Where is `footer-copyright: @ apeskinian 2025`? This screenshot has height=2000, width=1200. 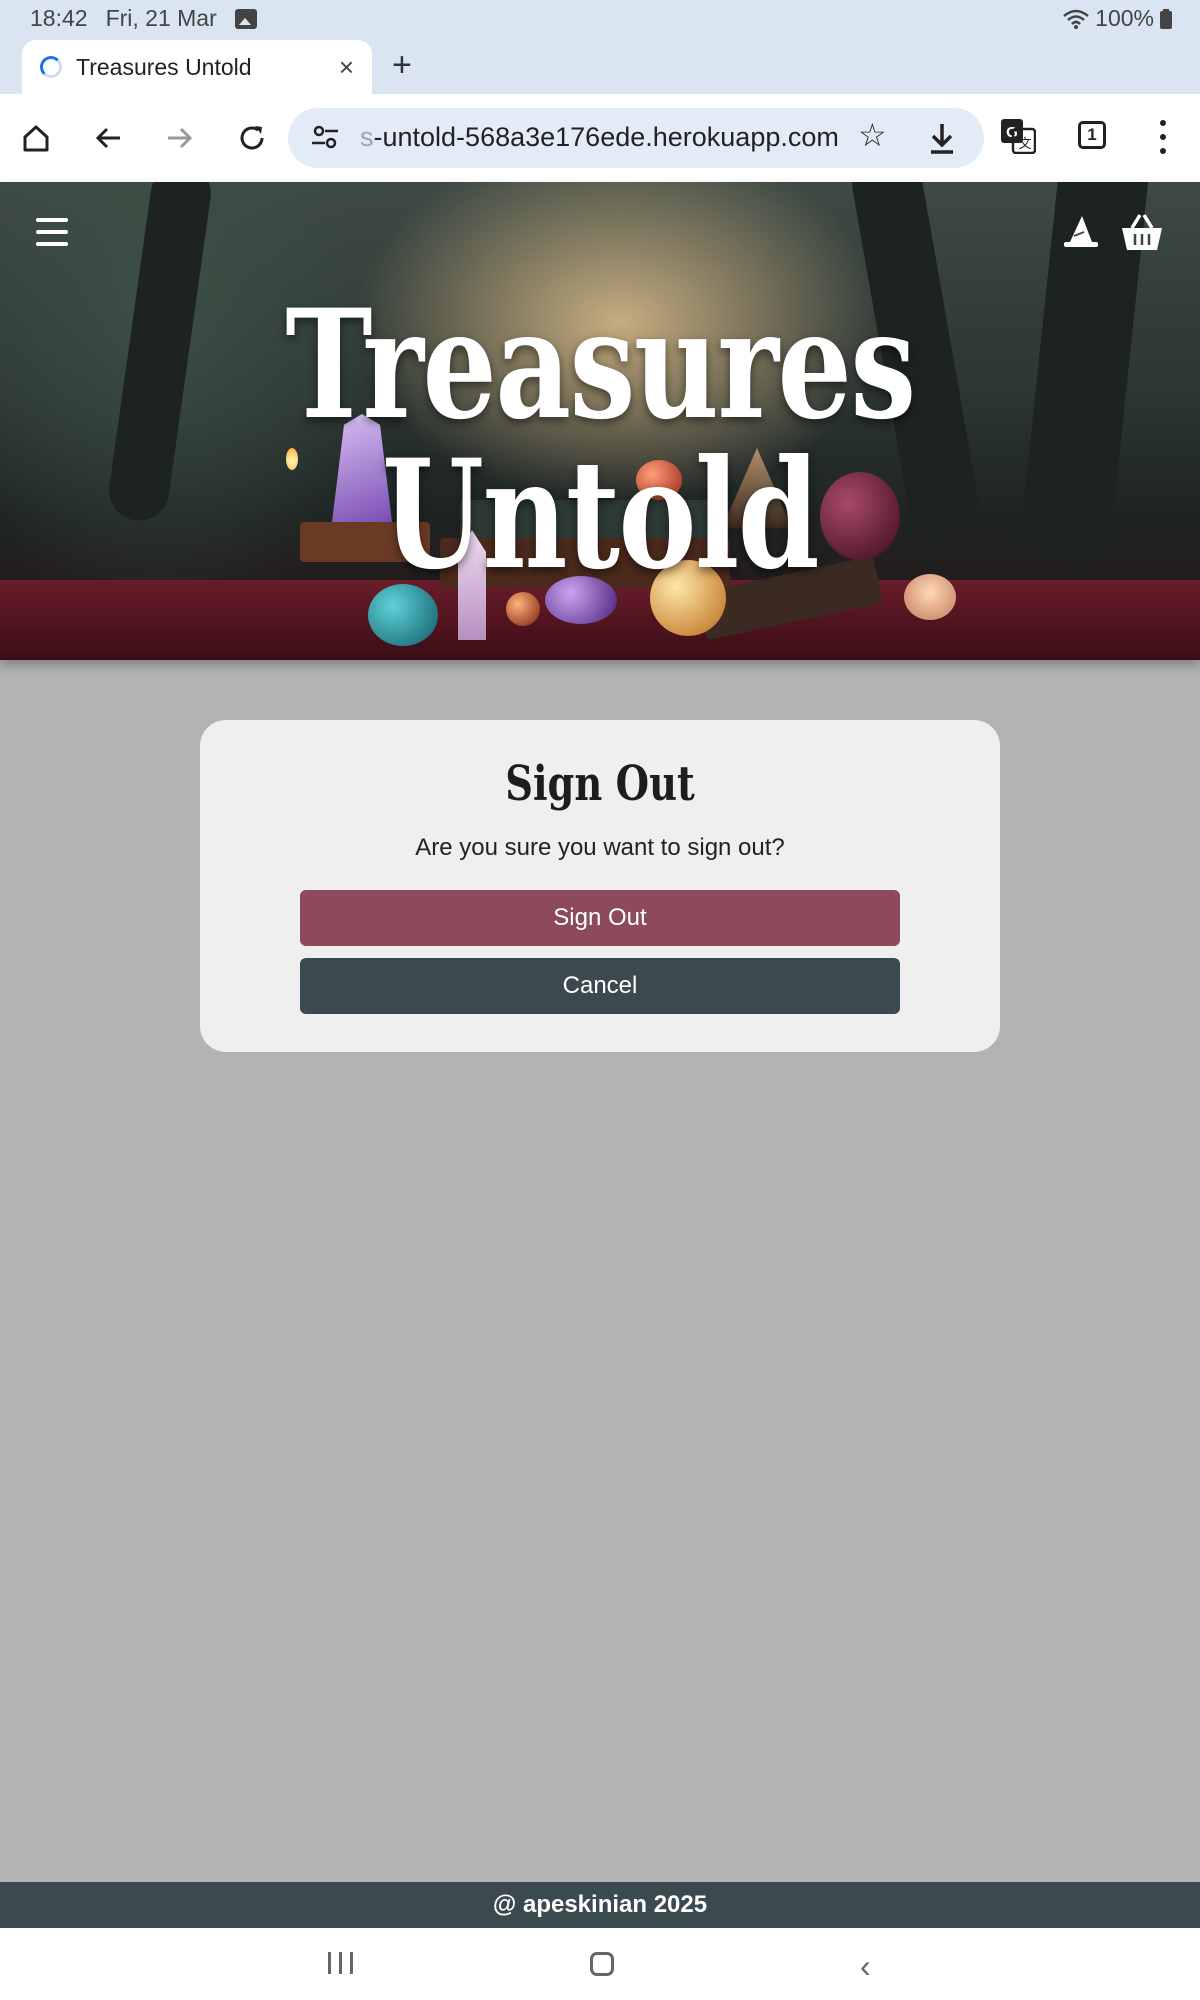 footer-copyright: @ apeskinian 2025 is located at coordinates (600, 1904).